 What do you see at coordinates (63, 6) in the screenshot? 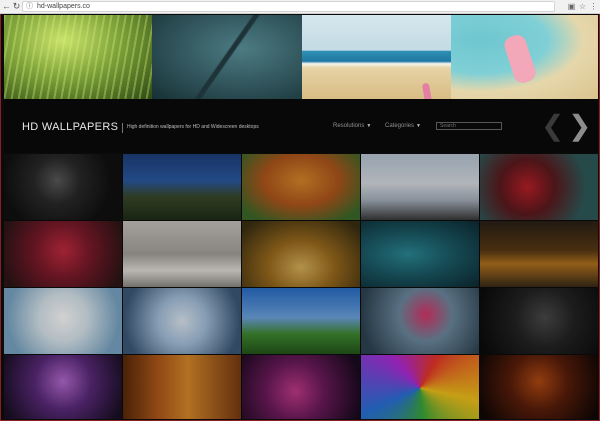
I see `url-text: hd-wallpapers.co` at bounding box center [63, 6].